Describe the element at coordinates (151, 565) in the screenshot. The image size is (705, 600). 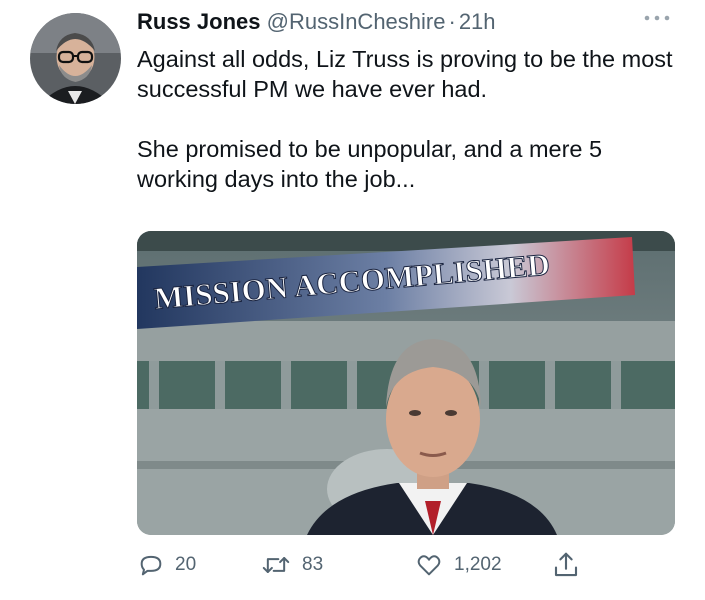
I see `reply-icon` at that location.